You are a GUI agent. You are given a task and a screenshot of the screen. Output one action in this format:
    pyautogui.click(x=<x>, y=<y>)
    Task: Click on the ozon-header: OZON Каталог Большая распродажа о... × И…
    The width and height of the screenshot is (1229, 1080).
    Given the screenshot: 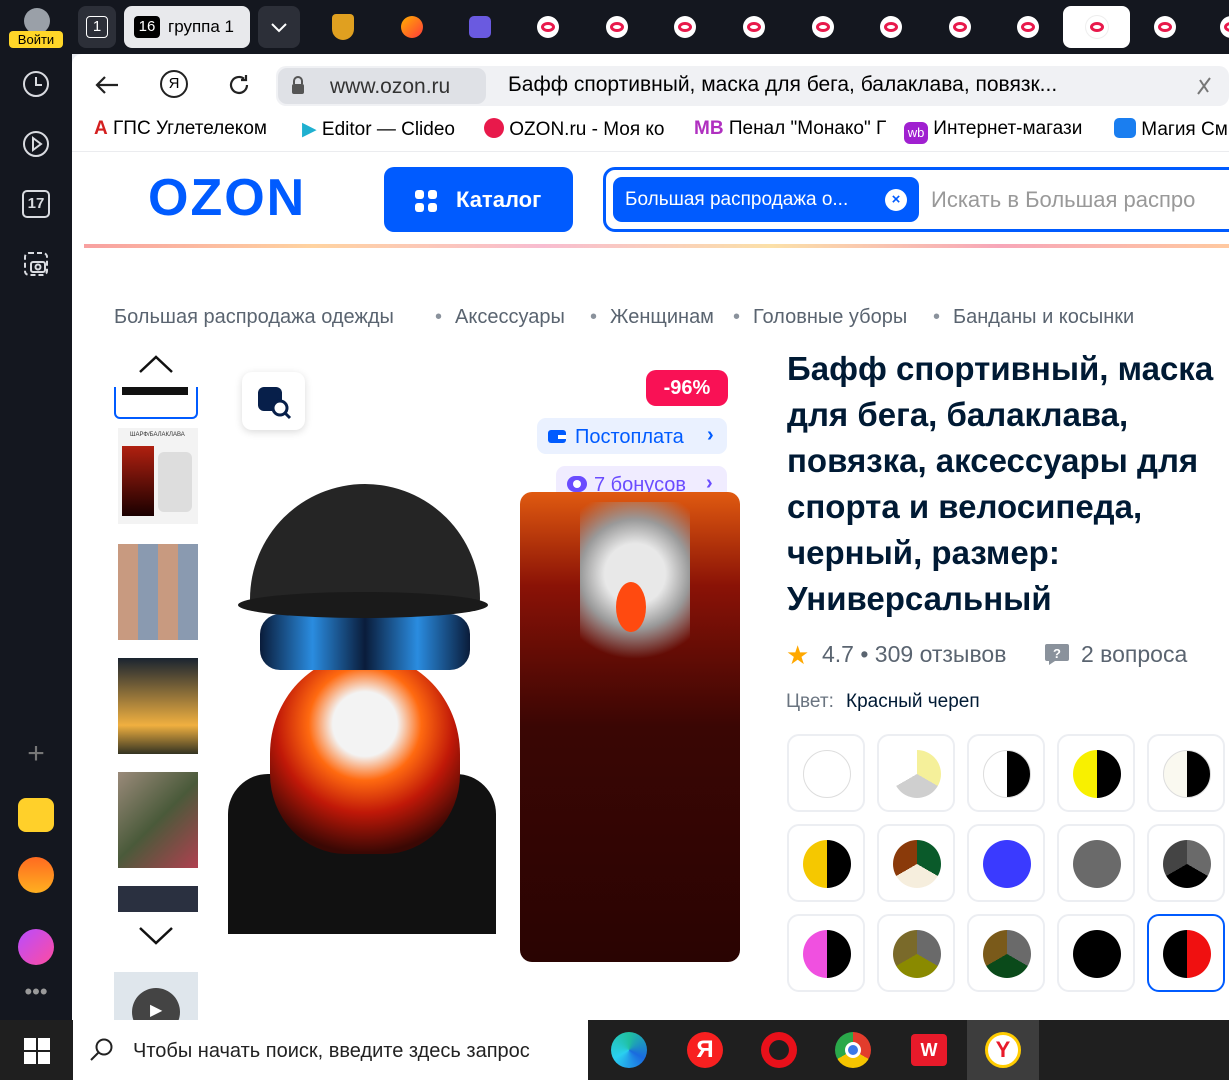 What is the action you would take?
    pyautogui.click(x=650, y=199)
    